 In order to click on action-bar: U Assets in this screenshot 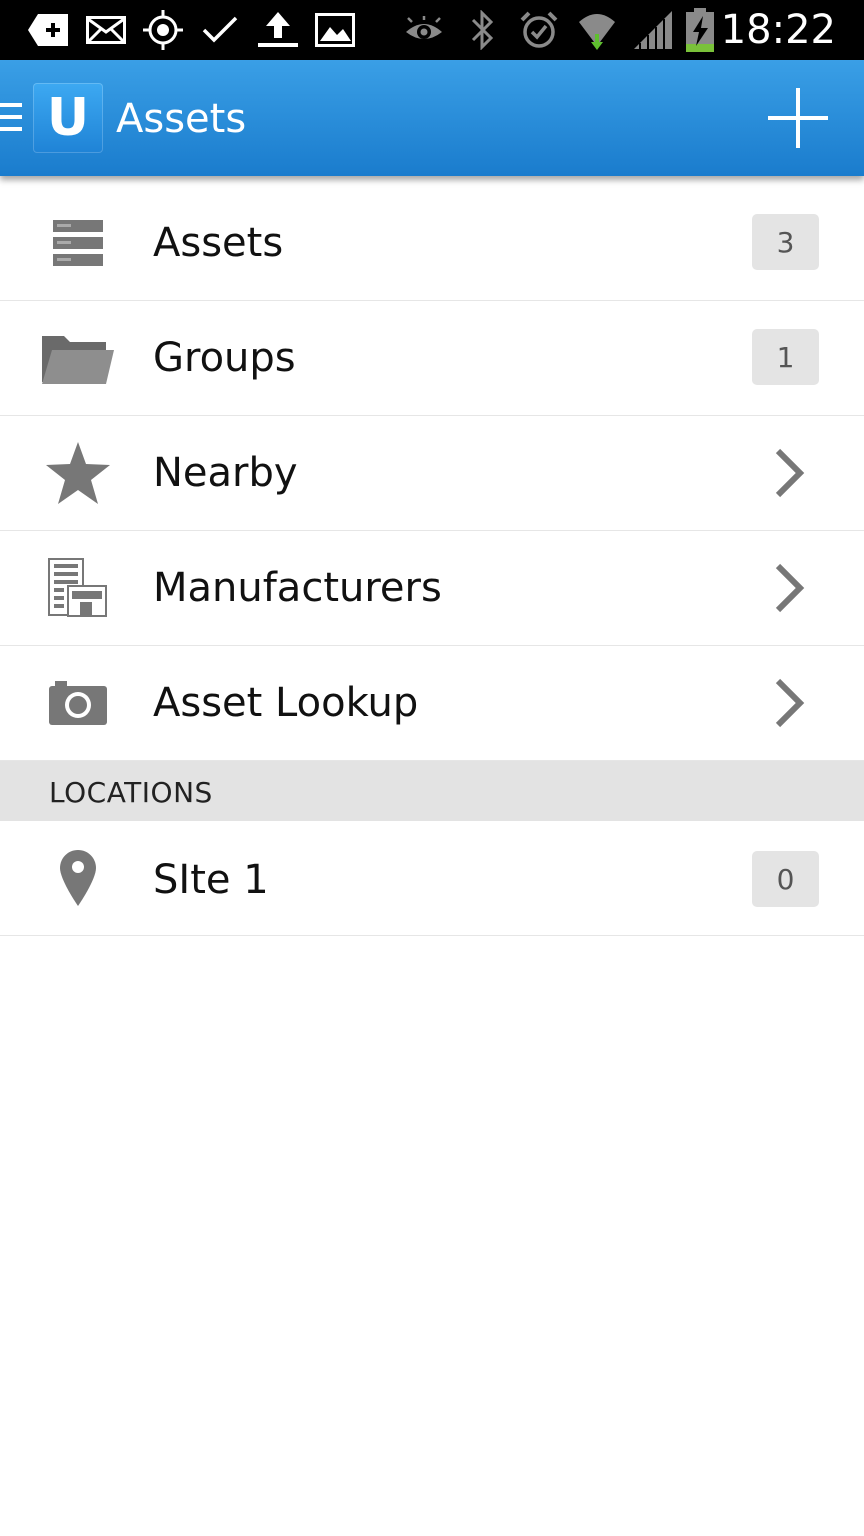, I will do `click(432, 118)`.